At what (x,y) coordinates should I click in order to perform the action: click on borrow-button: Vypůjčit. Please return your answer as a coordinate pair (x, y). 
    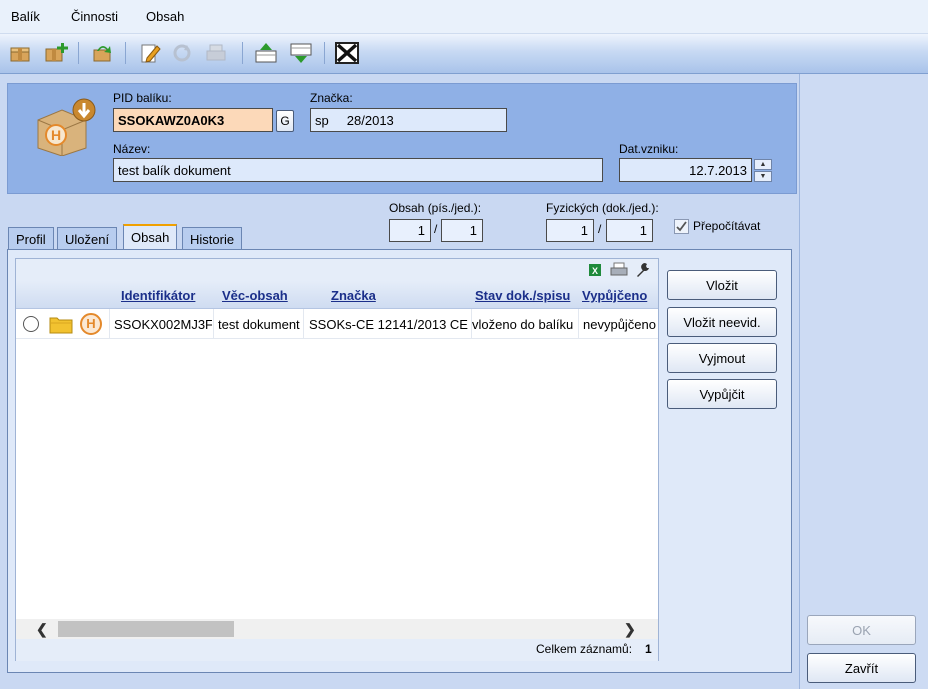
    Looking at the image, I should click on (722, 394).